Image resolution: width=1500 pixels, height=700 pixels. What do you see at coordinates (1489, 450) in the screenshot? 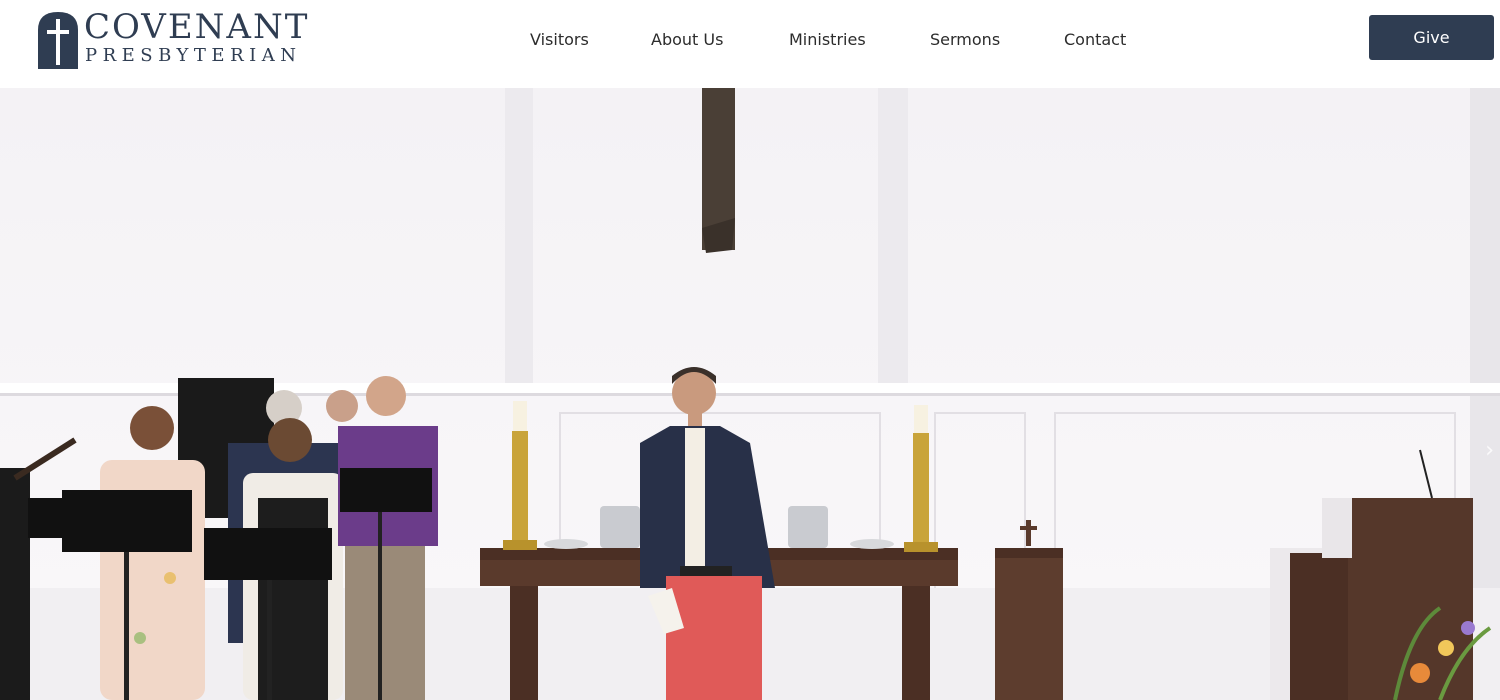
I see `chevron-right-icon: ›` at bounding box center [1489, 450].